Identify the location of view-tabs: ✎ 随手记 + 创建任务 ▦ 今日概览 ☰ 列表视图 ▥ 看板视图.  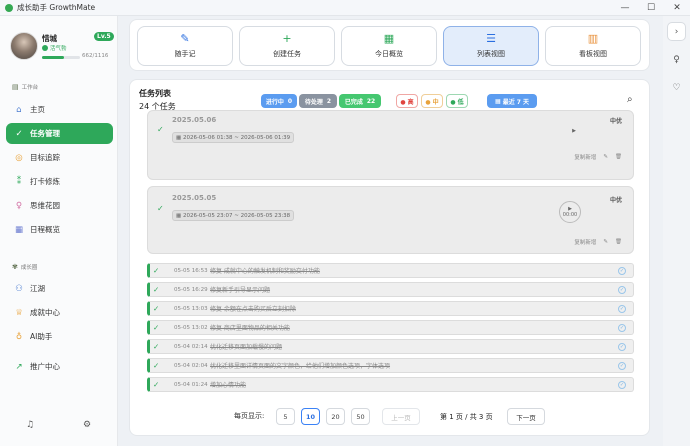
(389, 45).